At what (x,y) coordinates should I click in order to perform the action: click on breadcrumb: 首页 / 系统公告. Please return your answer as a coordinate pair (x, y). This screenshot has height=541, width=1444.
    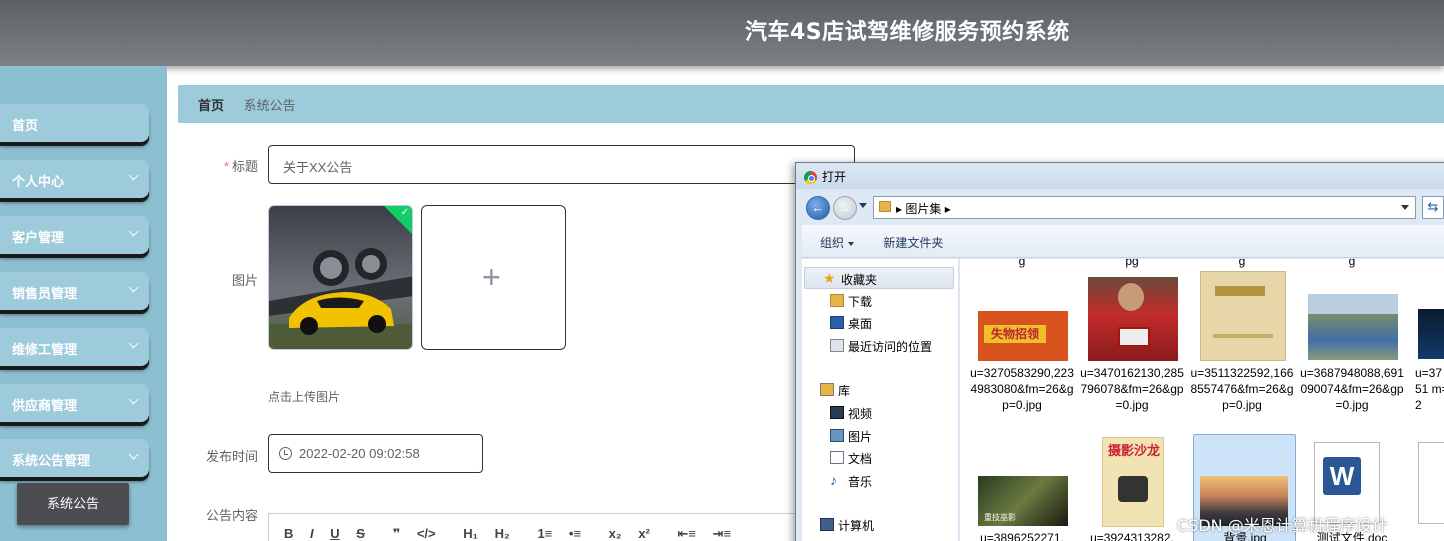
    Looking at the image, I should click on (811, 104).